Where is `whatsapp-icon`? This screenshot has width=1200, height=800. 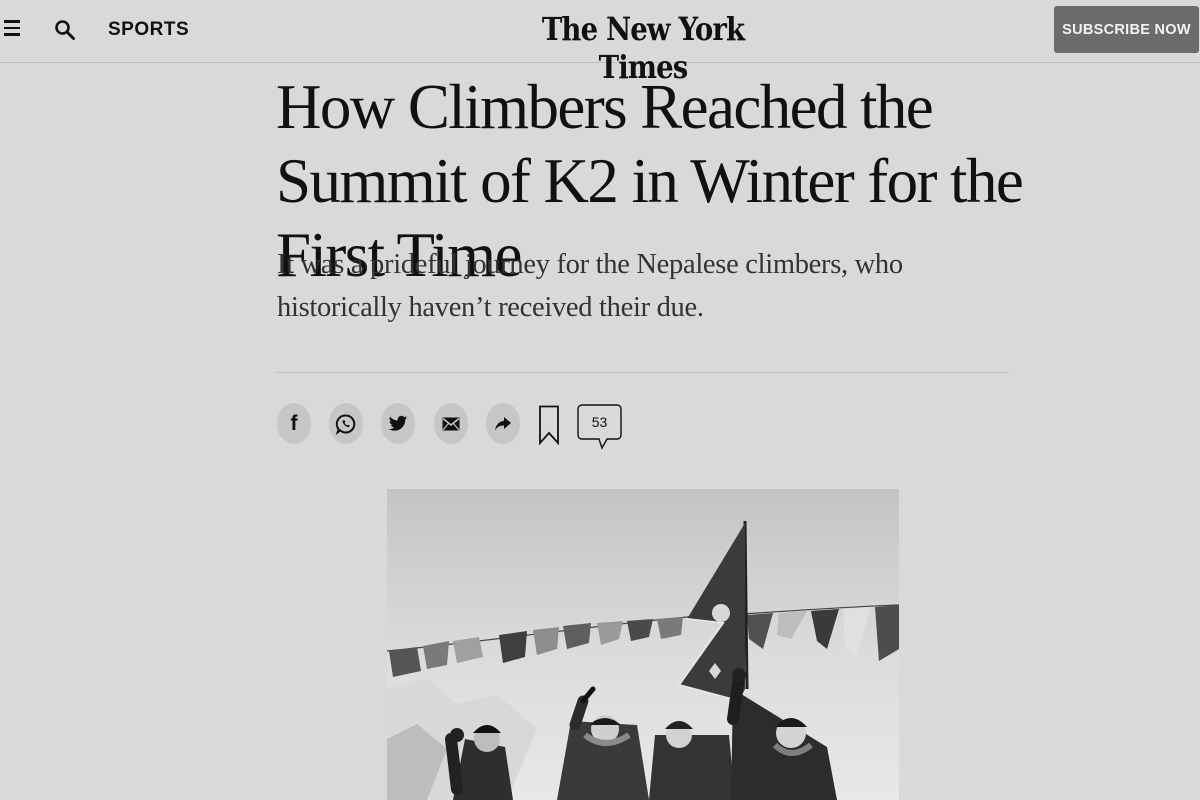
whatsapp-icon is located at coordinates (345, 424).